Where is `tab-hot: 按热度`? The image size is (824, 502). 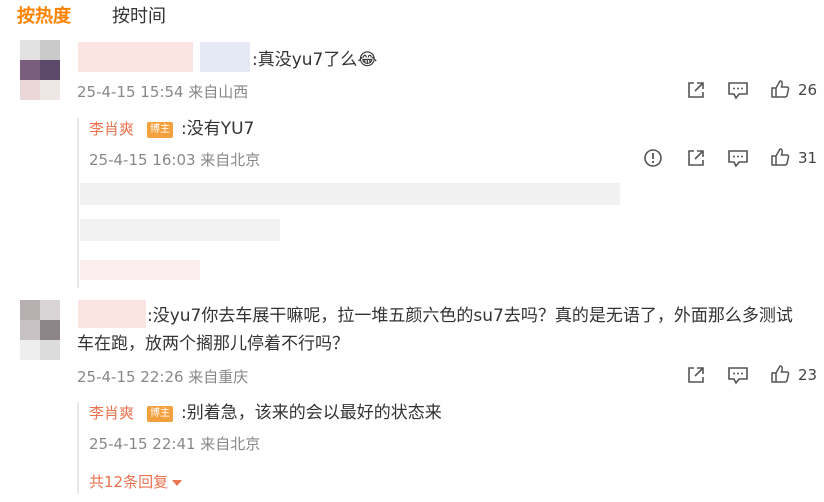 tab-hot: 按热度 is located at coordinates (44, 15).